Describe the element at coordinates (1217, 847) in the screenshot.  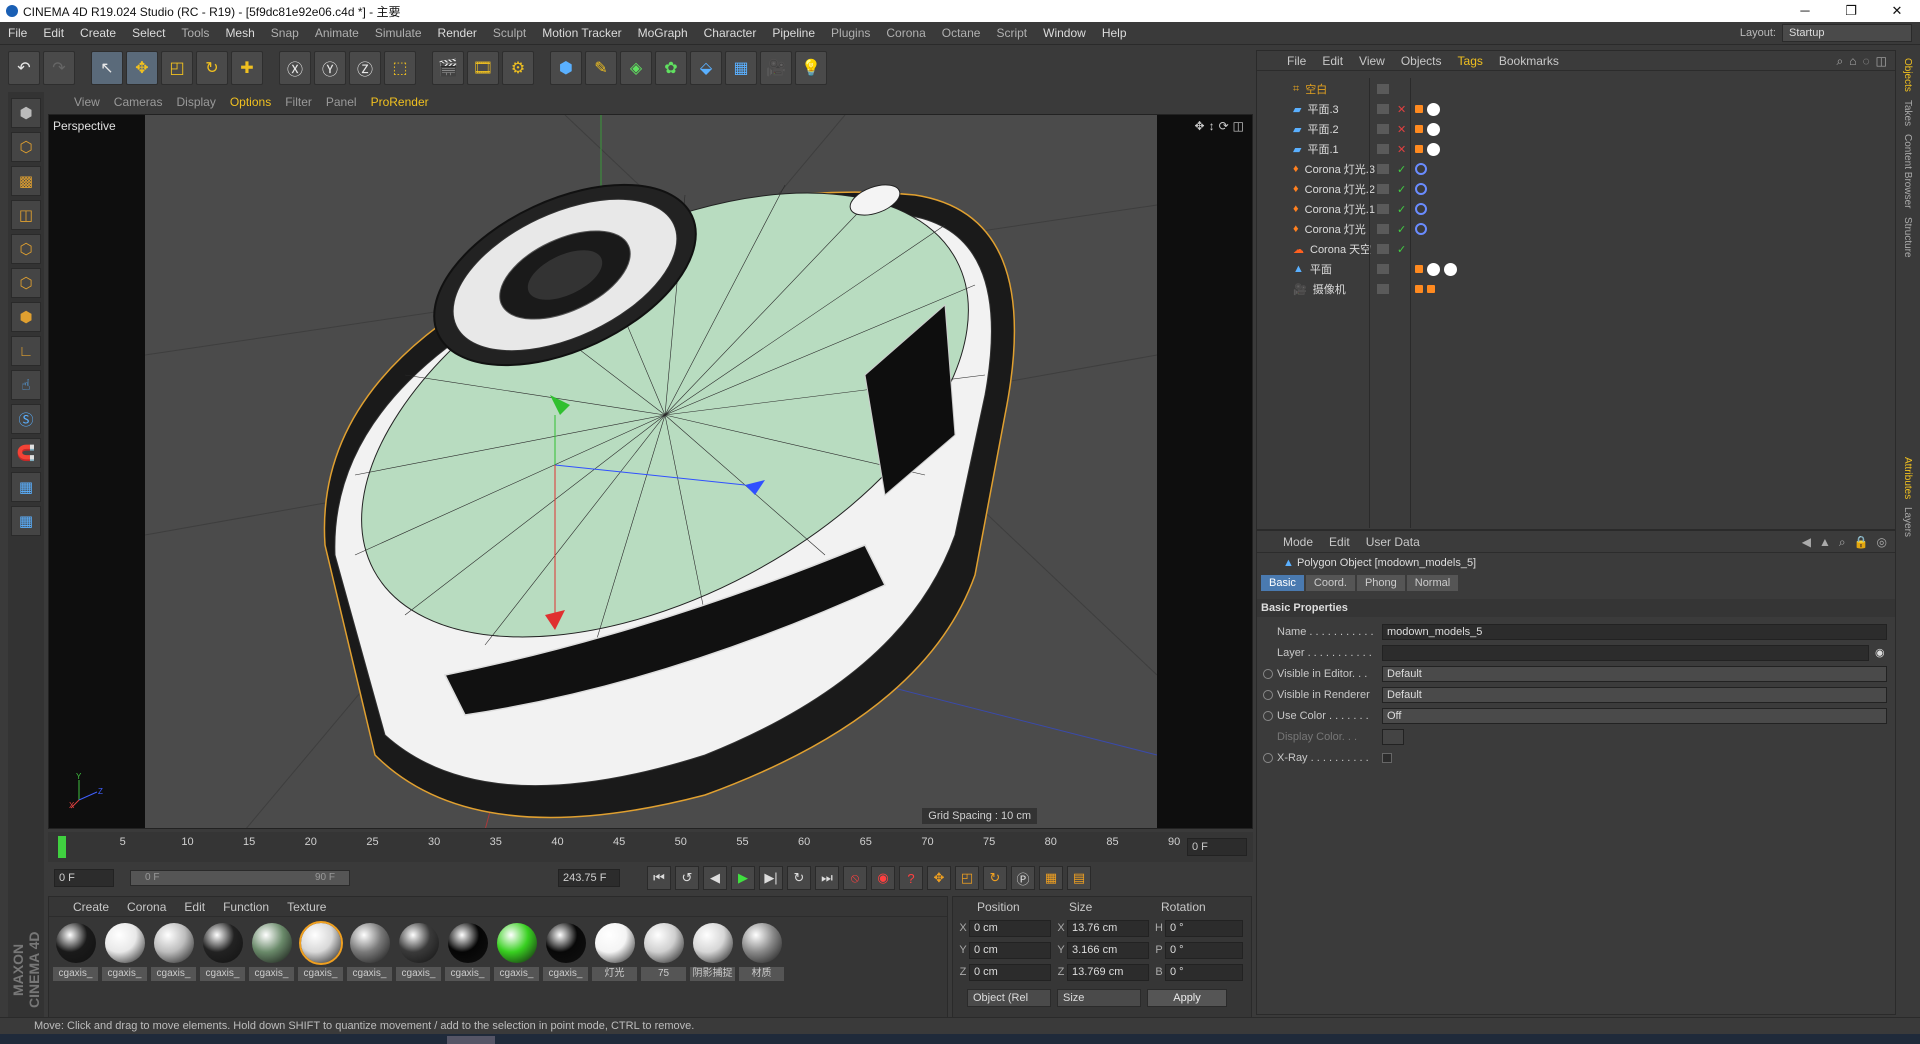
I see `current-frame-field: 0 F` at that location.